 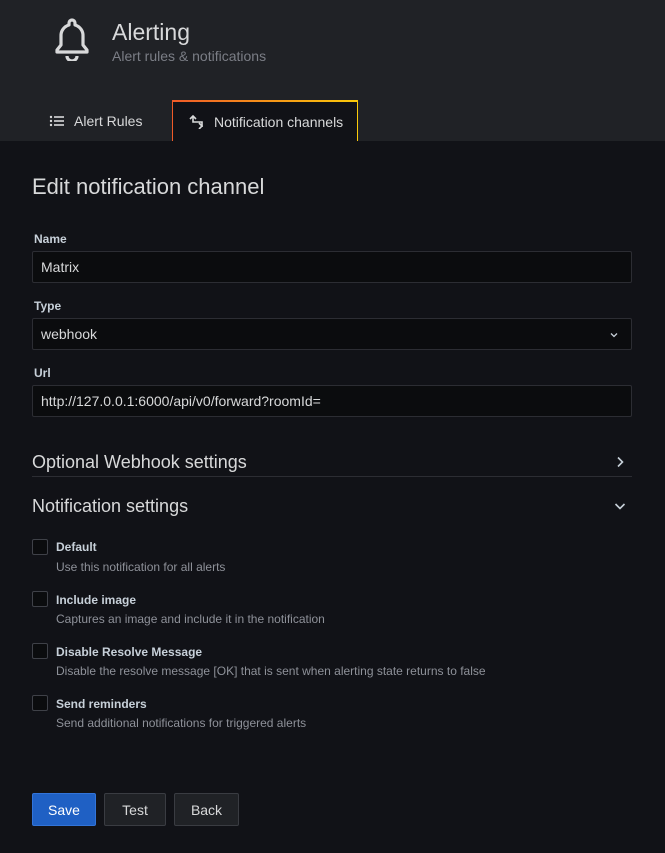 What do you see at coordinates (332, 334) in the screenshot?
I see `type-select: webhook` at bounding box center [332, 334].